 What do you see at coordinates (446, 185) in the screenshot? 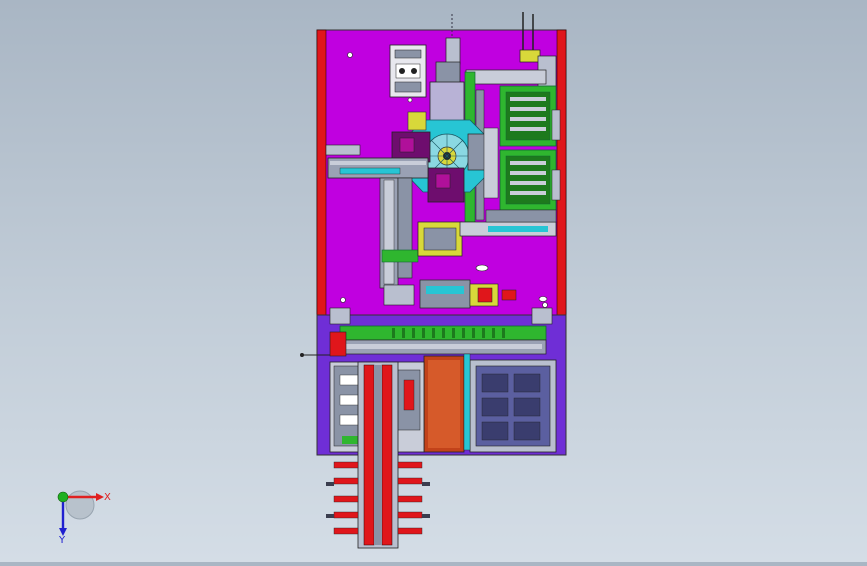
I see `station-block-bottom` at bounding box center [446, 185].